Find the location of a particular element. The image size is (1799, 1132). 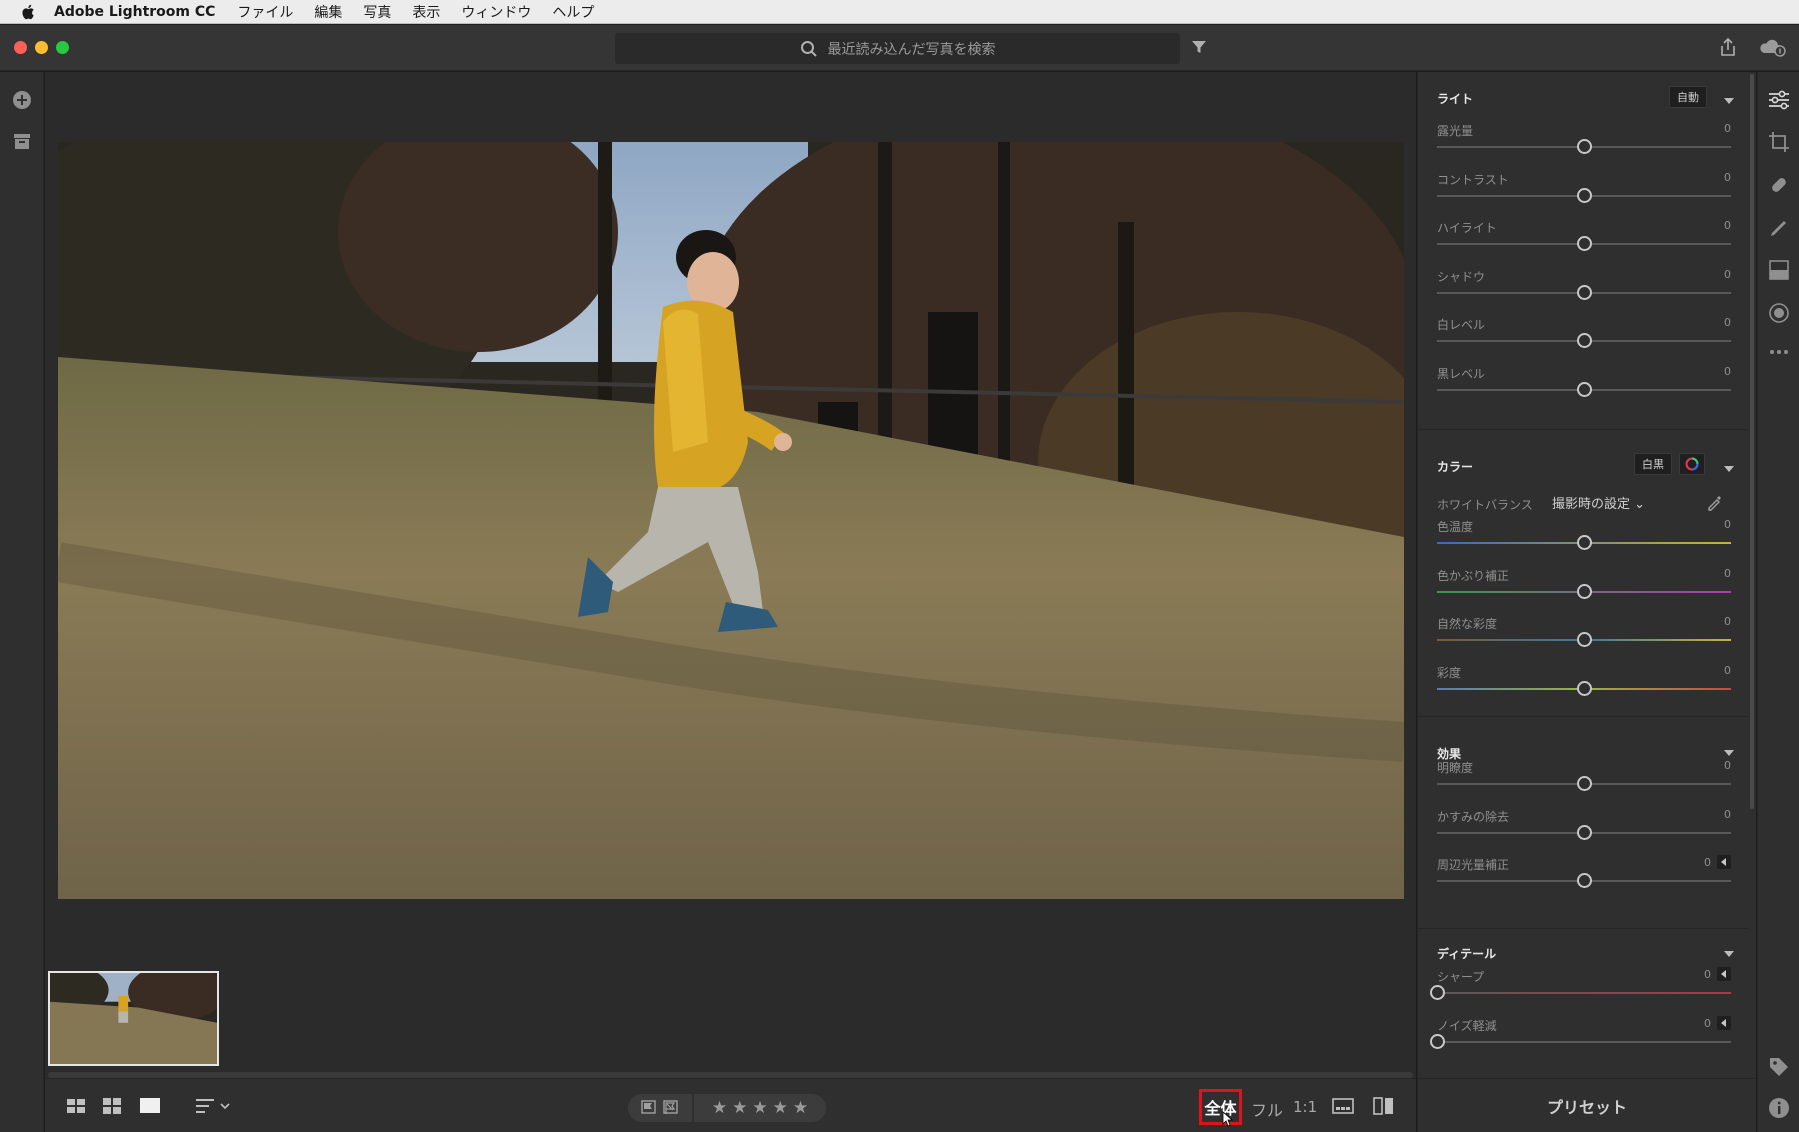

star-1: ★ is located at coordinates (719, 1108).